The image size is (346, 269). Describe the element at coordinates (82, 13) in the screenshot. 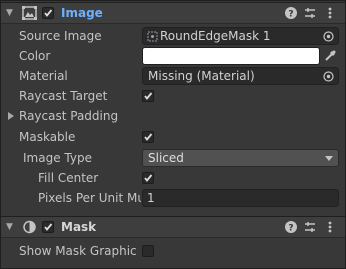

I see `image-component-title: Image` at that location.